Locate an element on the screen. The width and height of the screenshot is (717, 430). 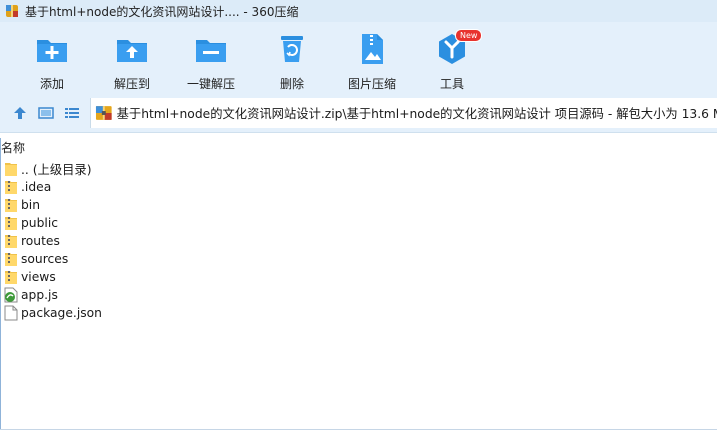
add-button: 添加 is located at coordinates (52, 60).